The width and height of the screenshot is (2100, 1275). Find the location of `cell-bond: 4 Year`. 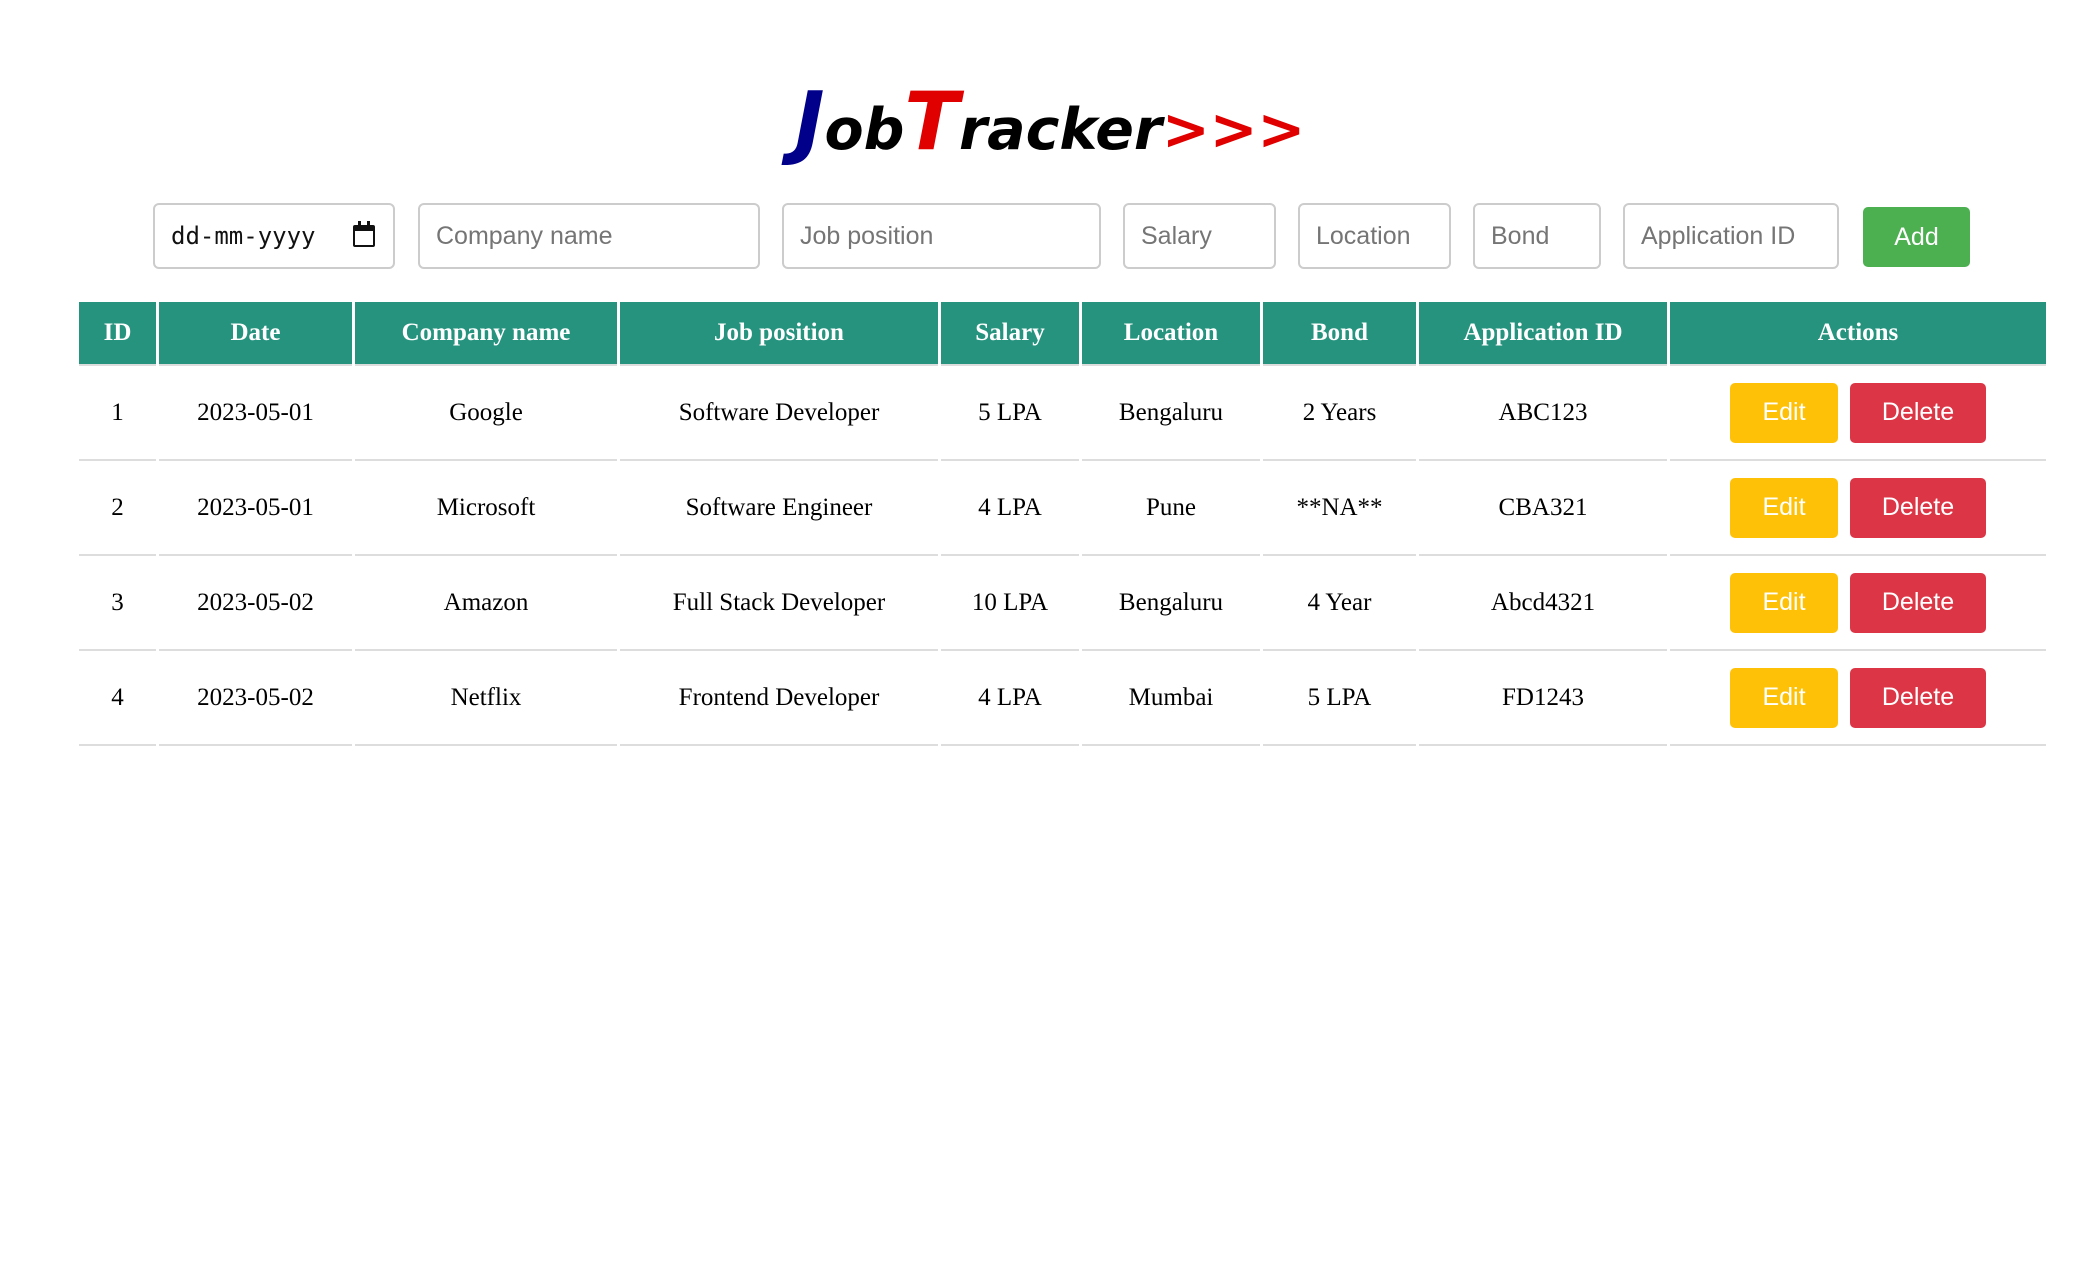

cell-bond: 4 Year is located at coordinates (1339, 603).